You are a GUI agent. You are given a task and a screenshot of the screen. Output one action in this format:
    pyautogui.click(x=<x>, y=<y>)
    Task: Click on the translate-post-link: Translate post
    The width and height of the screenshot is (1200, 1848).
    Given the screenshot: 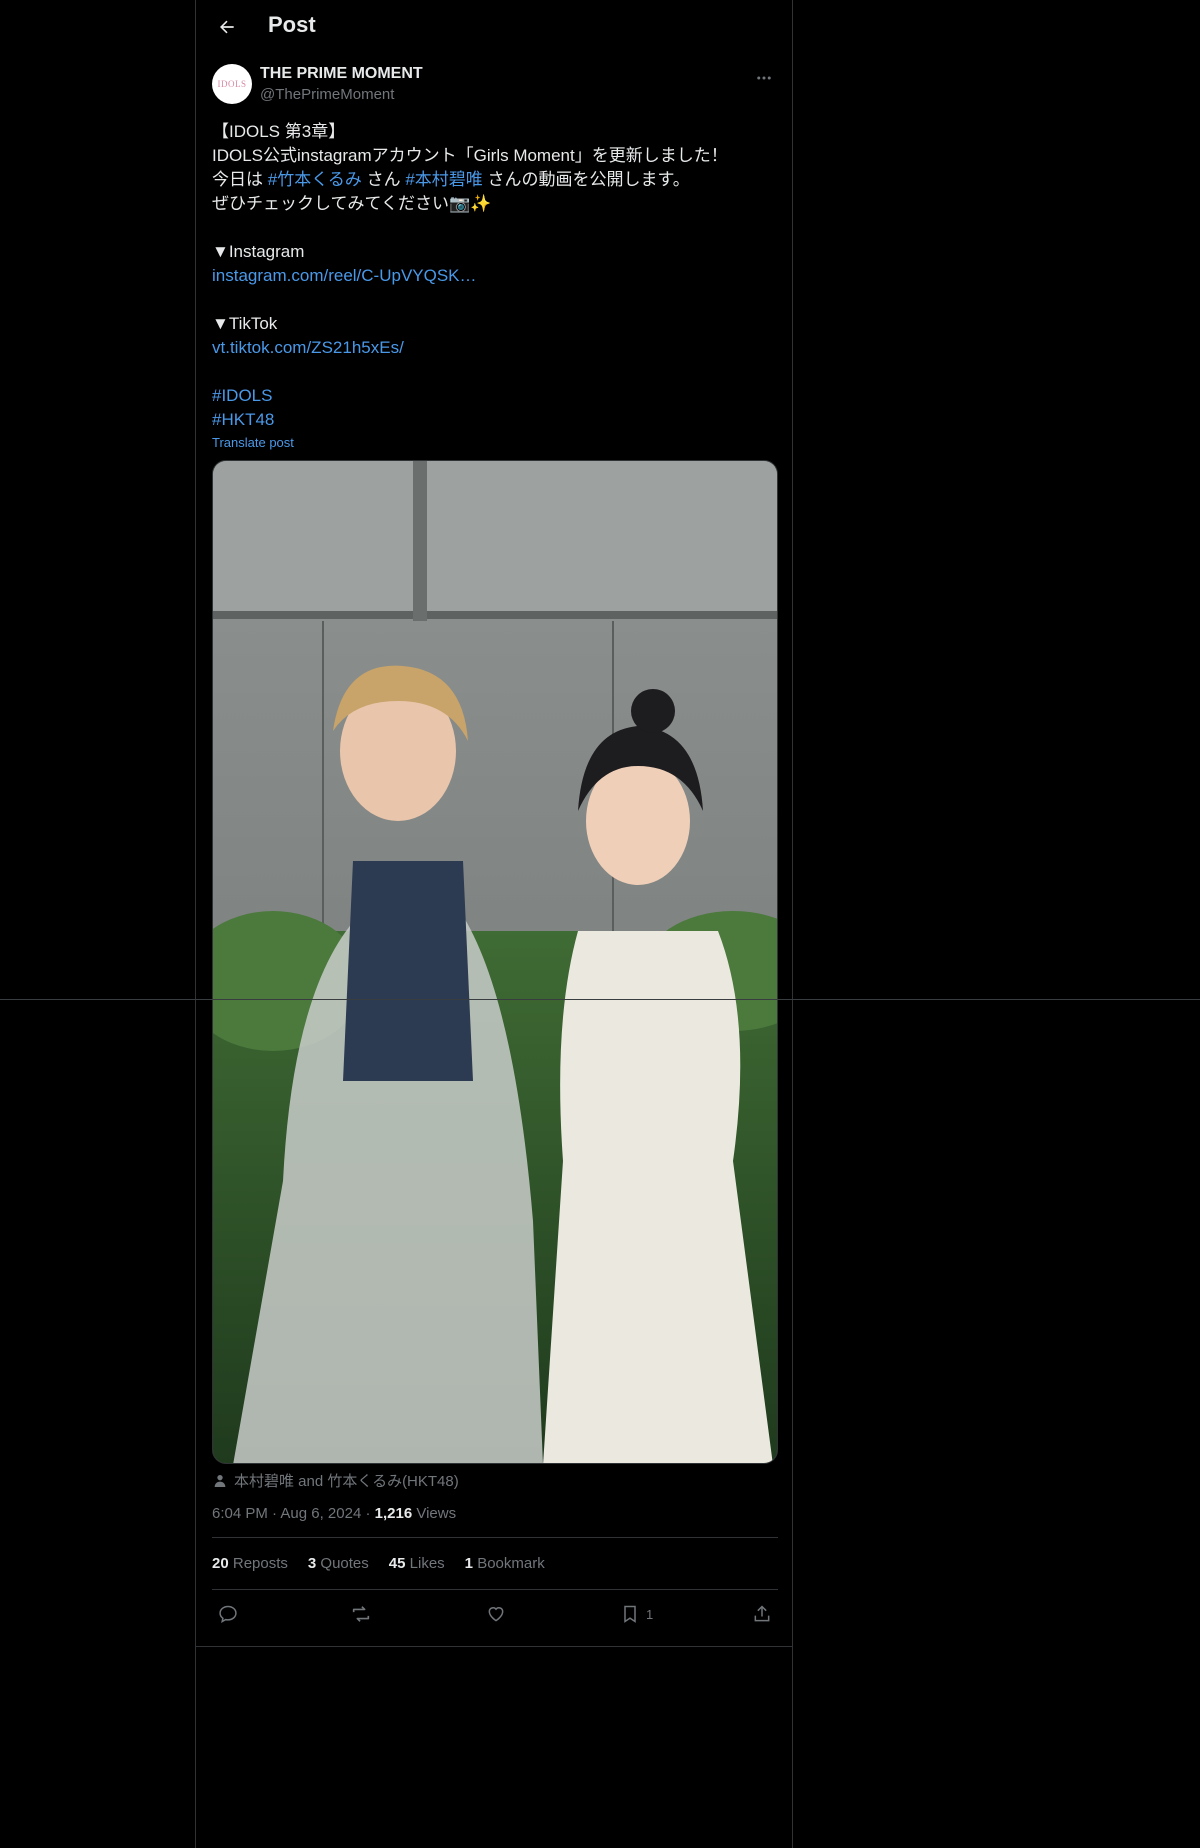 What is the action you would take?
    pyautogui.click(x=495, y=442)
    